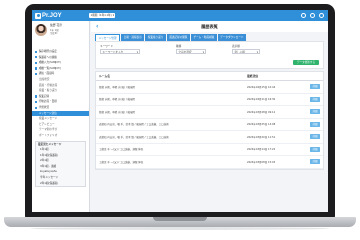 This screenshot has width=360, height=240. Describe the element at coordinates (179, 46) in the screenshot. I see `type-label: 種類` at that location.